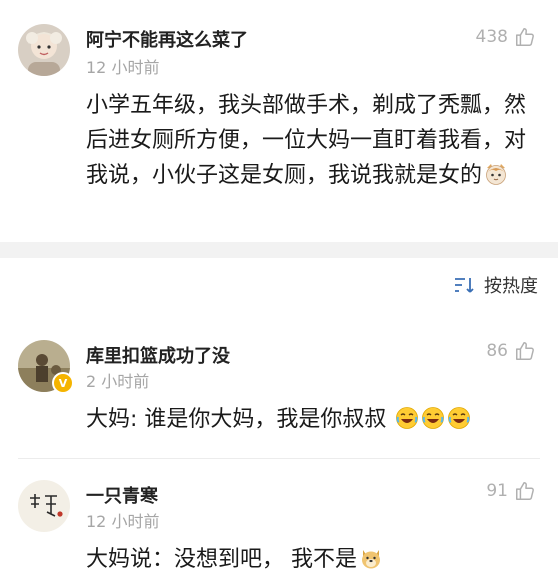 This screenshot has width=558, height=588. What do you see at coordinates (464, 285) in the screenshot?
I see `sort-icon` at bounding box center [464, 285].